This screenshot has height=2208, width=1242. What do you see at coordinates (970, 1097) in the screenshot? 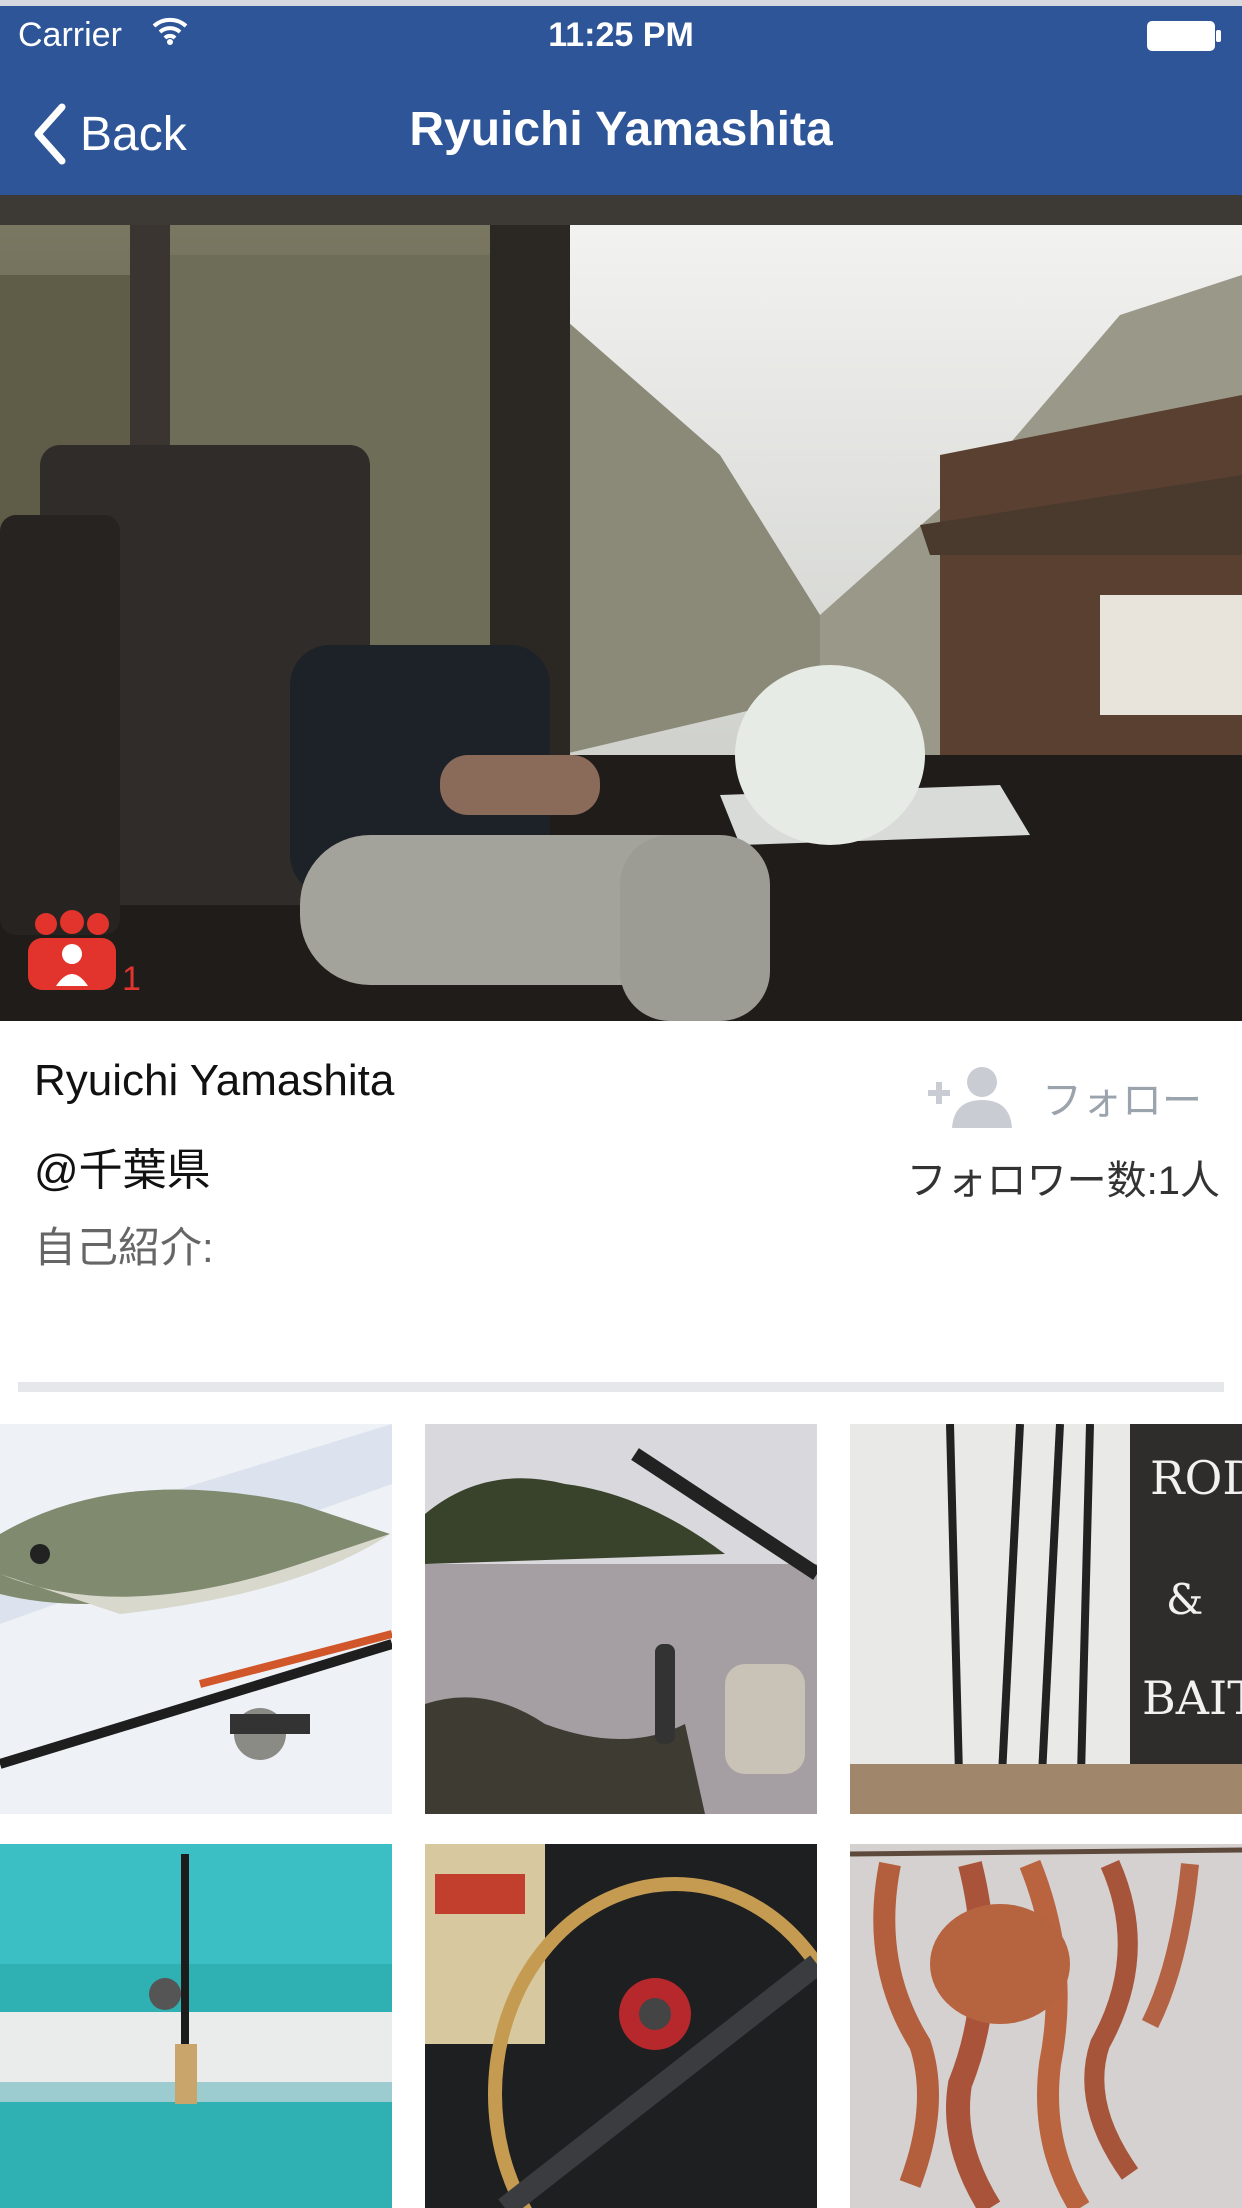
I see `add-person-icon` at bounding box center [970, 1097].